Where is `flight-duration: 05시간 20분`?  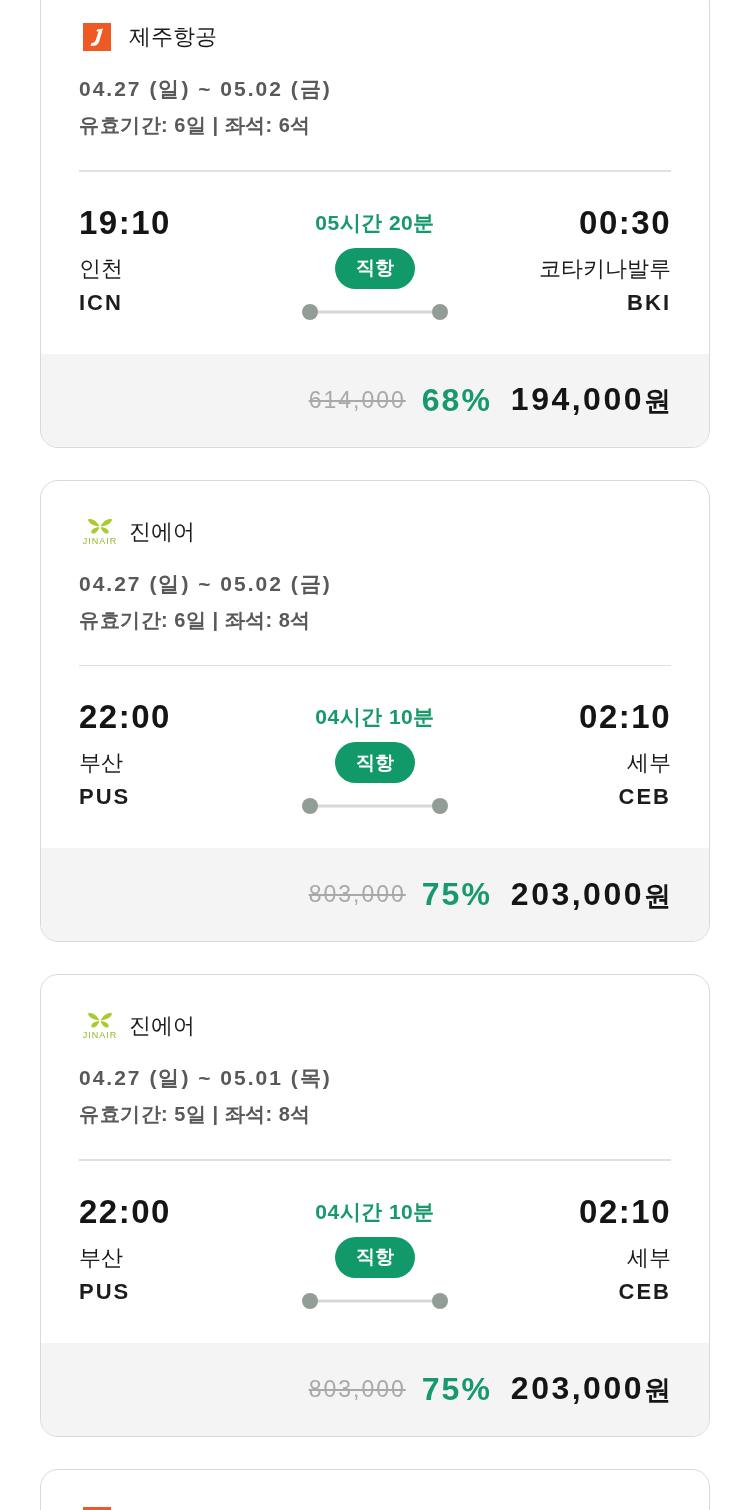
flight-duration: 05시간 20분 is located at coordinates (375, 222).